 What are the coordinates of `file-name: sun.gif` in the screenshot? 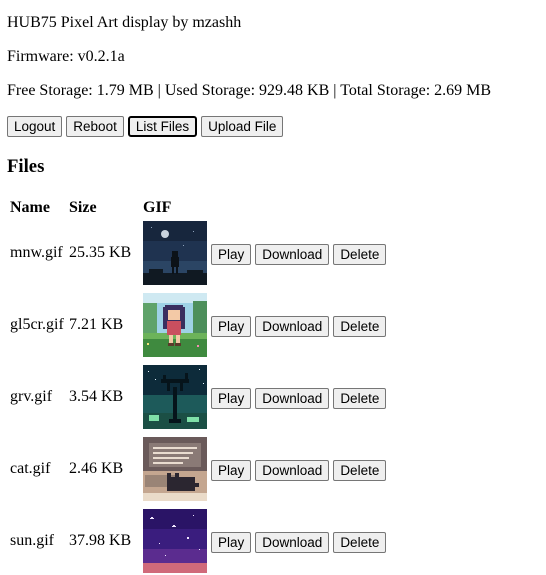 It's located at (32, 540).